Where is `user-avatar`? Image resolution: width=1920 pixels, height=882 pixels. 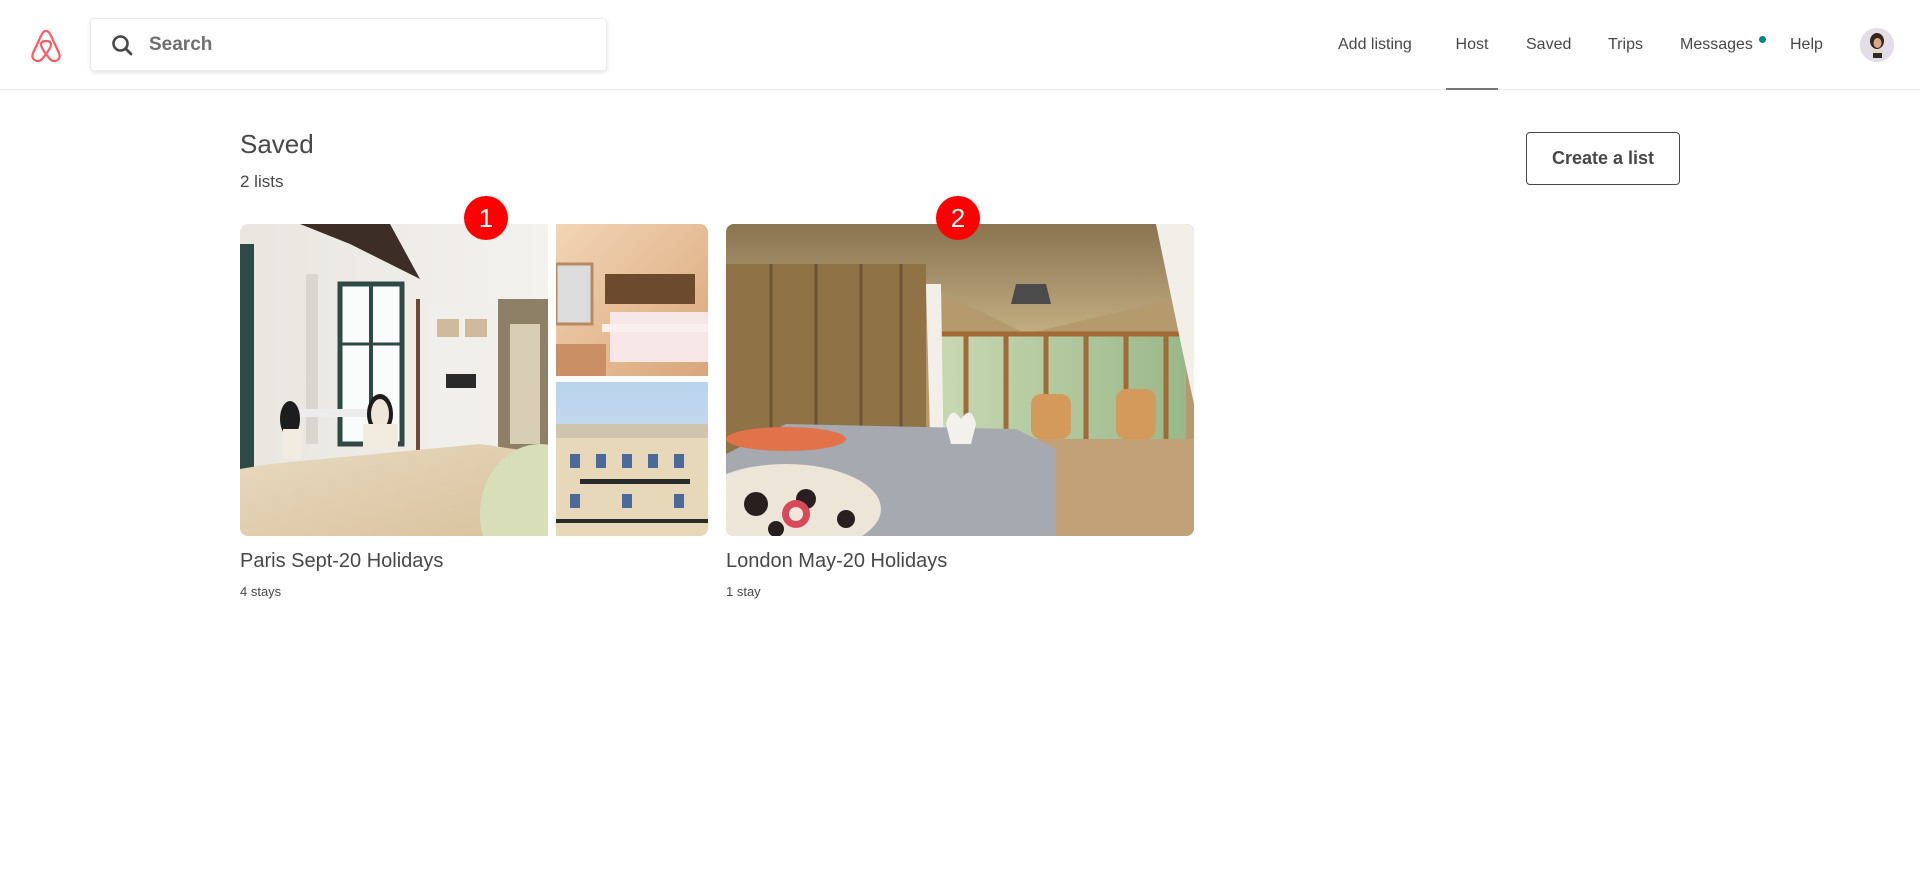
user-avatar is located at coordinates (1877, 45).